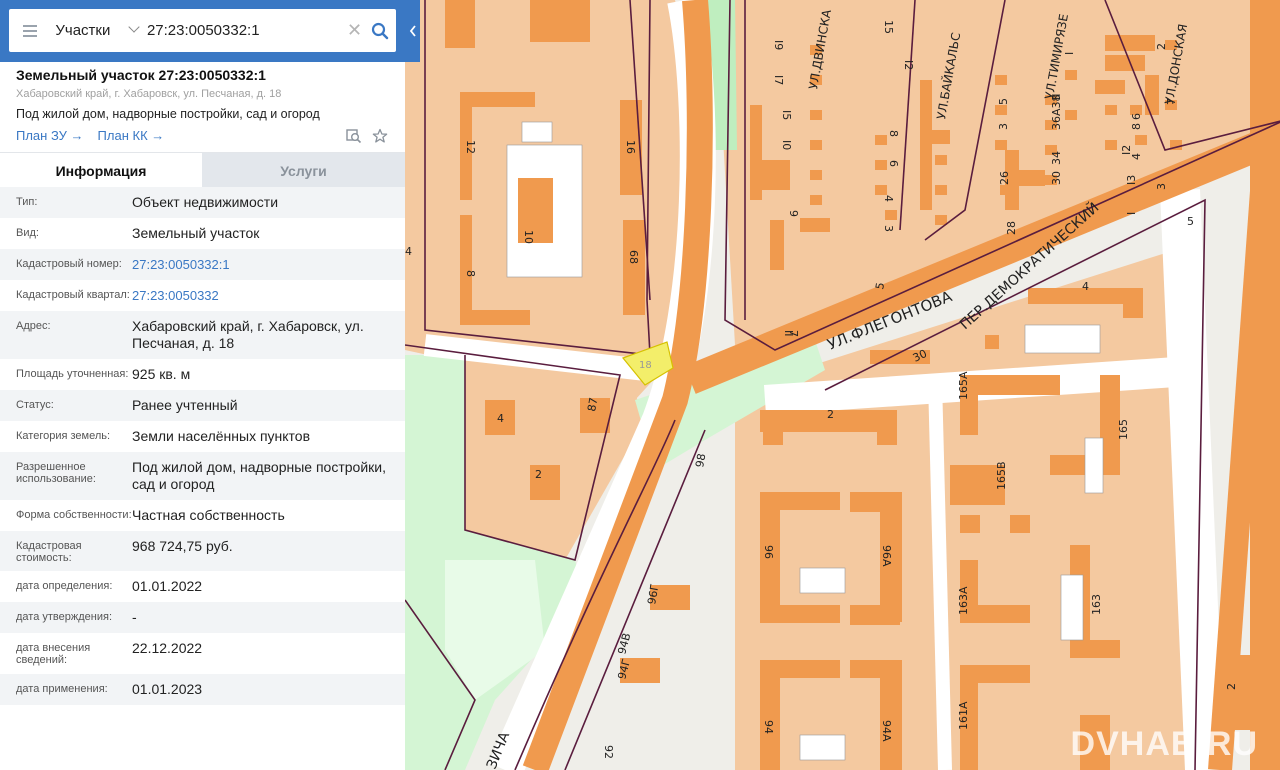  What do you see at coordinates (196, 233) in the screenshot?
I see `attribute-value: Земельный участок` at bounding box center [196, 233].